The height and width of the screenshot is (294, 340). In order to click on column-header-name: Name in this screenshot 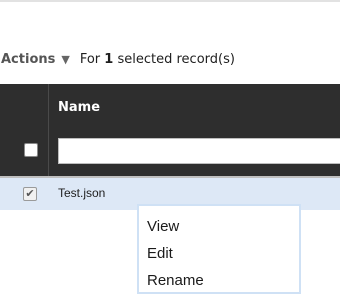, I will do `click(79, 107)`.